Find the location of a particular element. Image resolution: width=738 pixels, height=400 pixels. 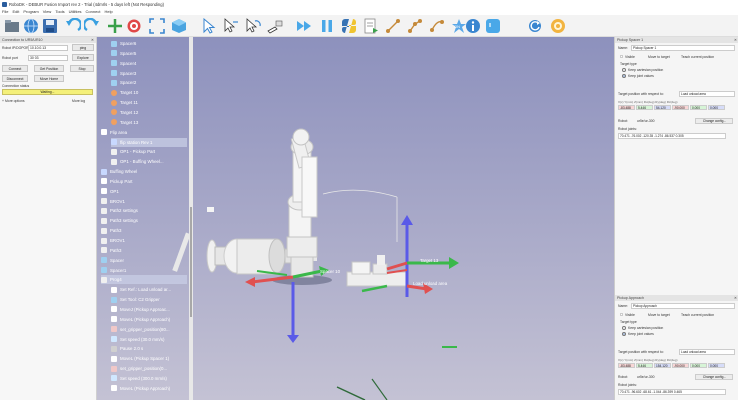

tree-item: Pause 2.0 s is located at coordinates (149, 348).